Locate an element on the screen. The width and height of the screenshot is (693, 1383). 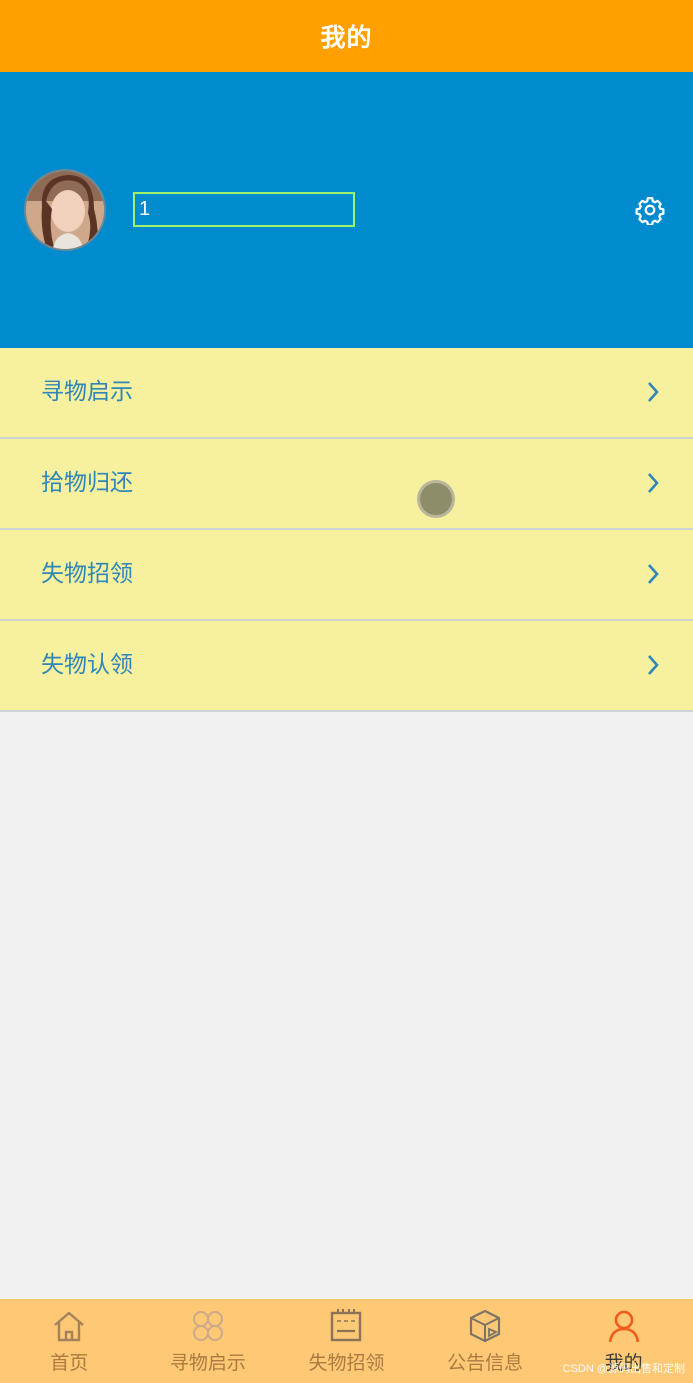
avatar is located at coordinates (65, 210).